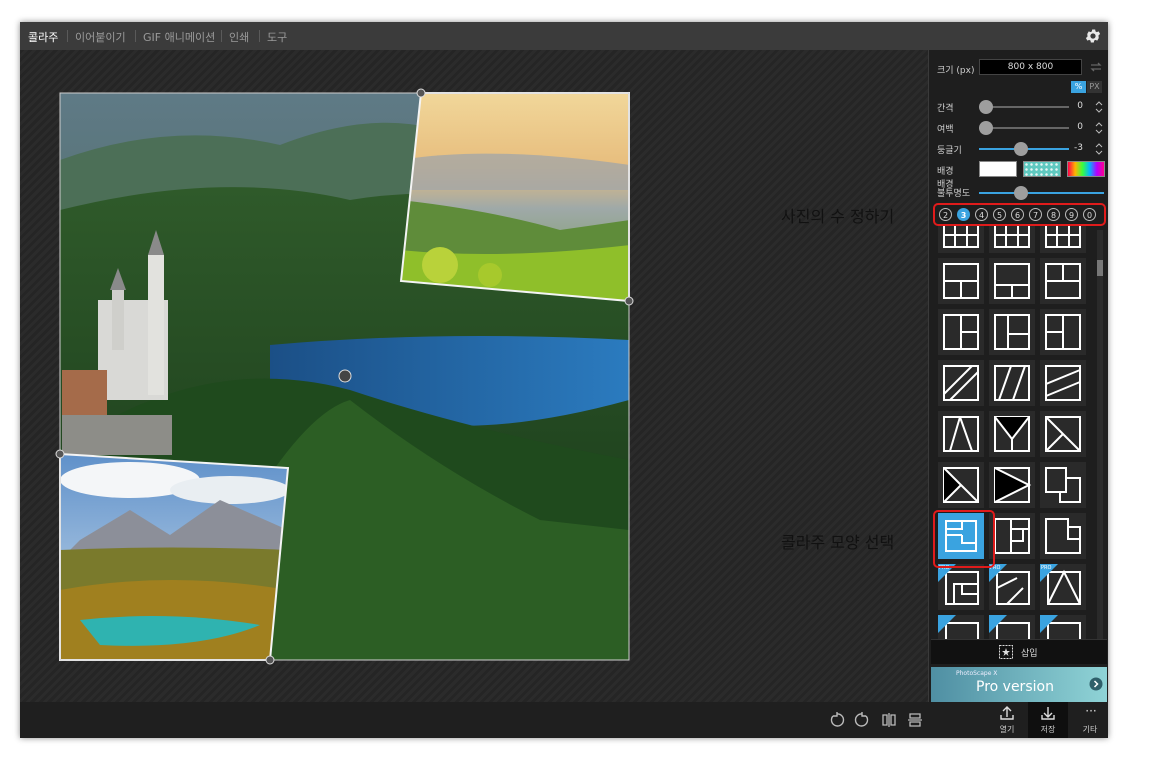 This screenshot has width=1151, height=783. What do you see at coordinates (1019, 651) in the screenshot?
I see `insert-button: 삽입` at bounding box center [1019, 651].